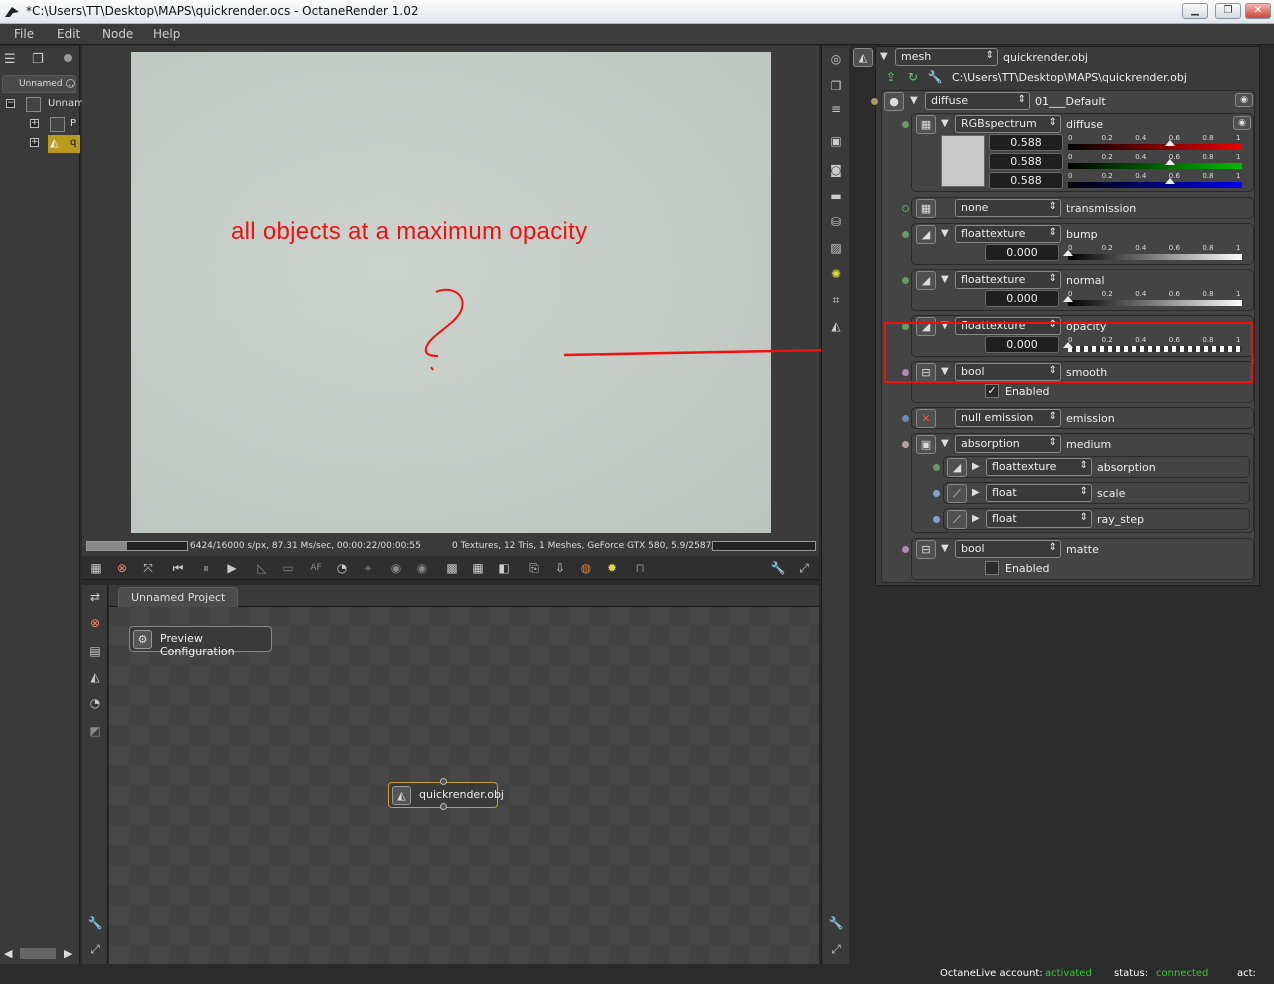 The width and height of the screenshot is (1274, 984). I want to click on material-type-select: diffuse, so click(977, 101).